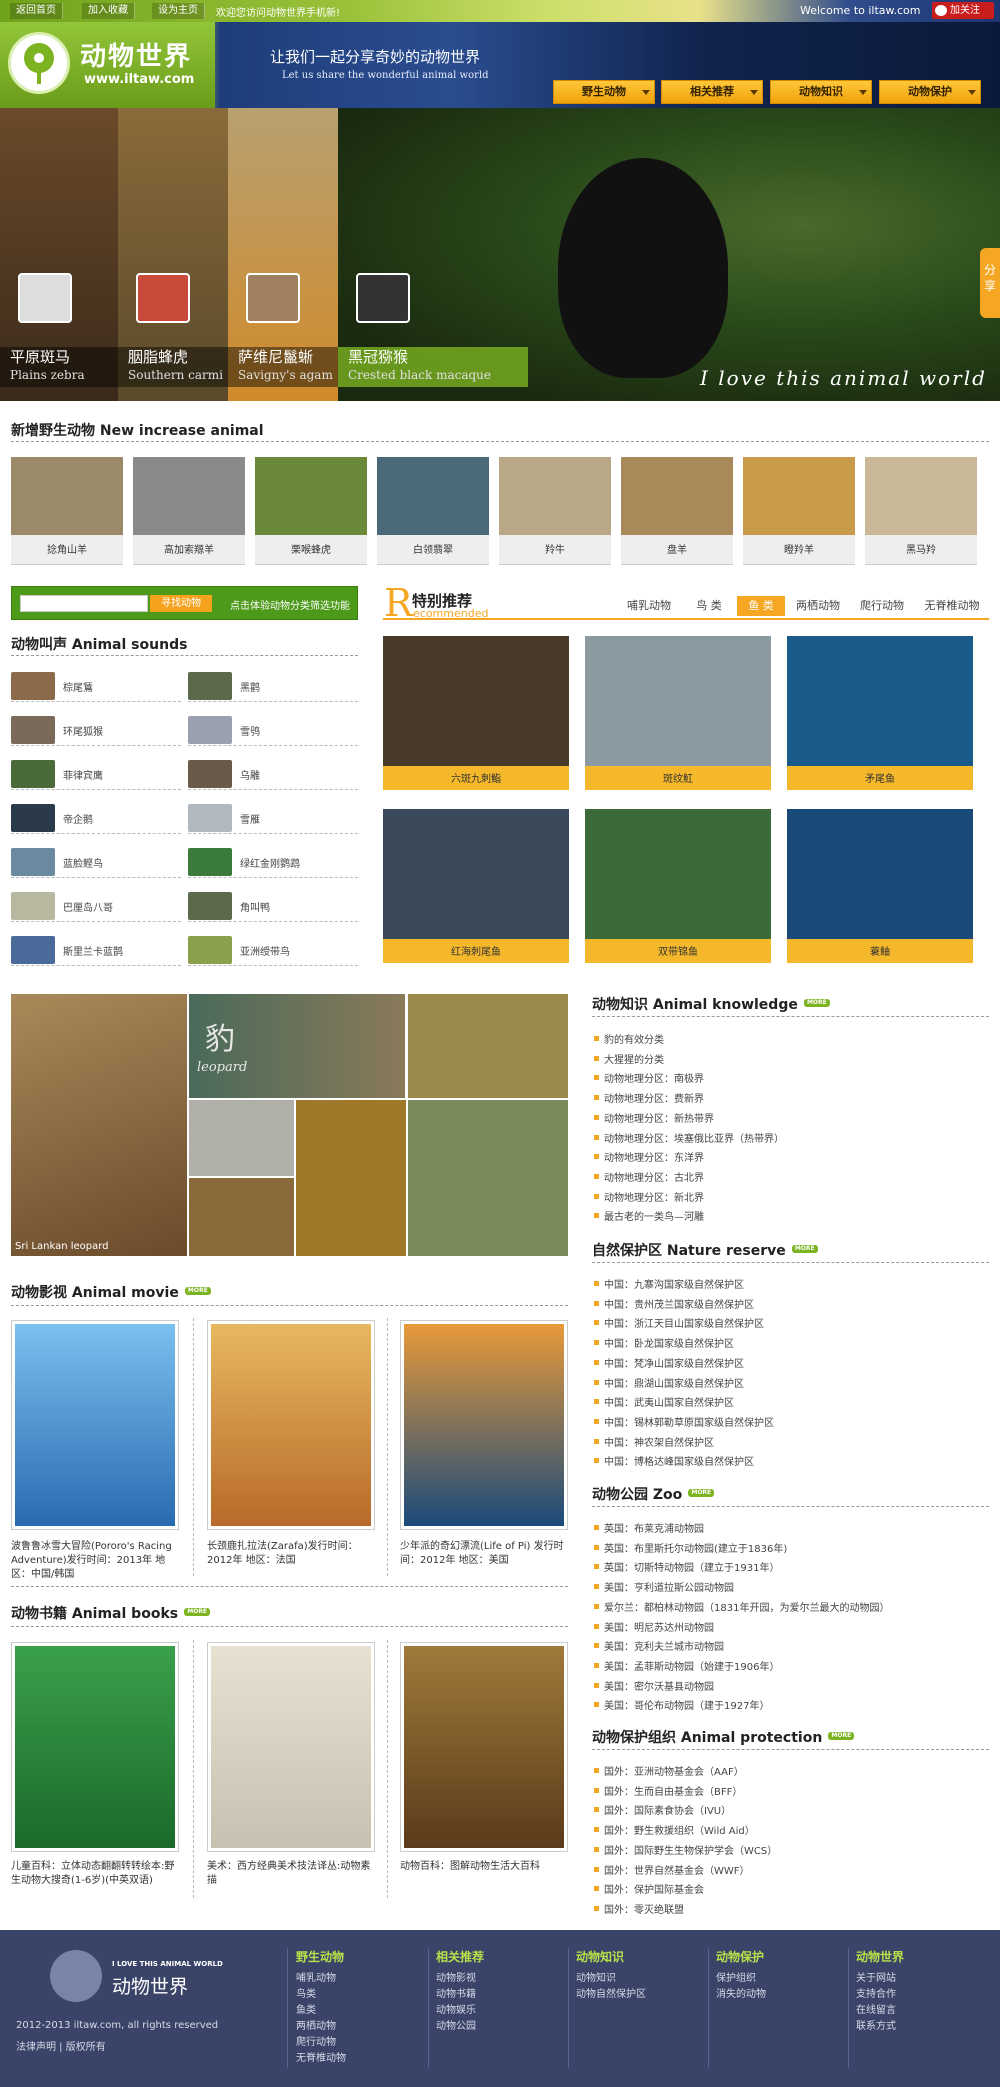 This screenshot has height=2087, width=1000. Describe the element at coordinates (61, 2045) in the screenshot. I see `legal-links: 法律声明 | 版权所有` at that location.